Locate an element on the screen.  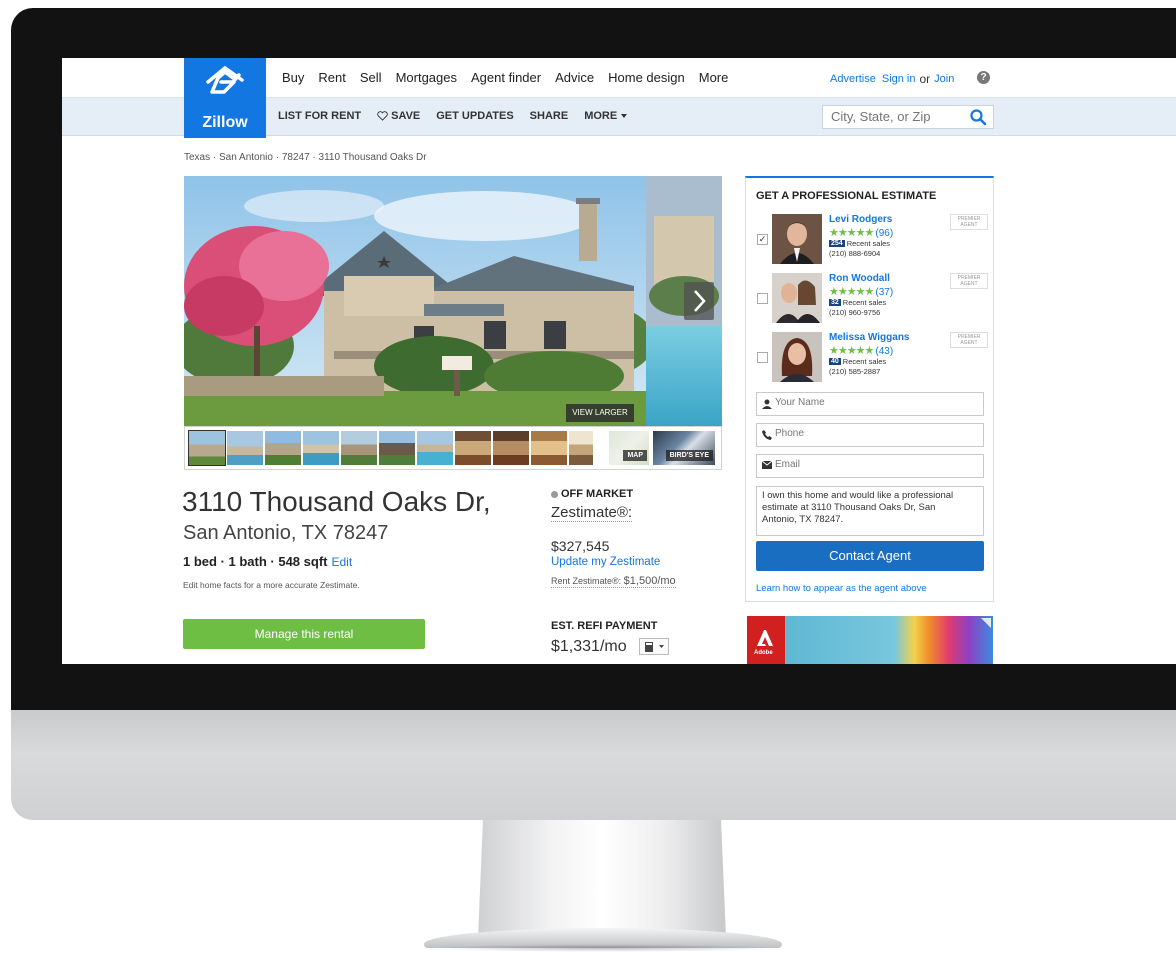
map-thumbnail: MAP is located at coordinates (629, 448).